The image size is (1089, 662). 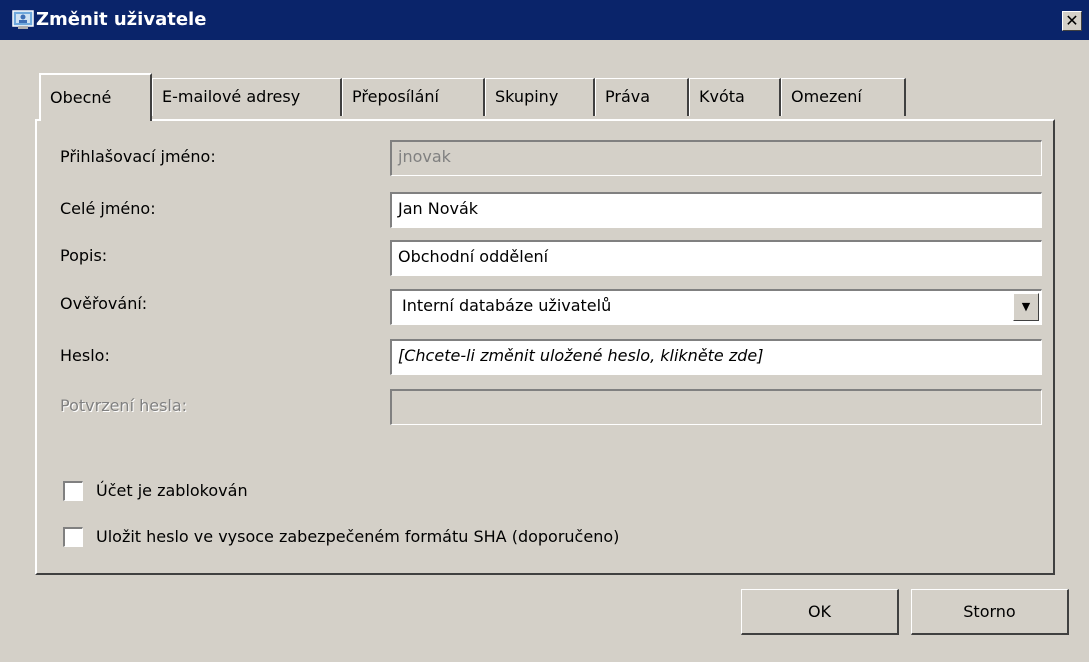 What do you see at coordinates (716, 407) in the screenshot?
I see `confirm-password-field` at bounding box center [716, 407].